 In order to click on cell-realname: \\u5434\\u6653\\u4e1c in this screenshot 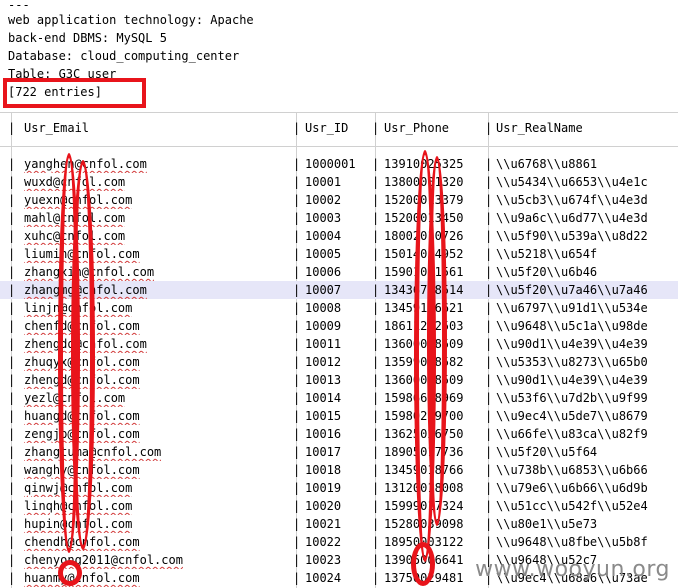, I will do `click(572, 182)`.